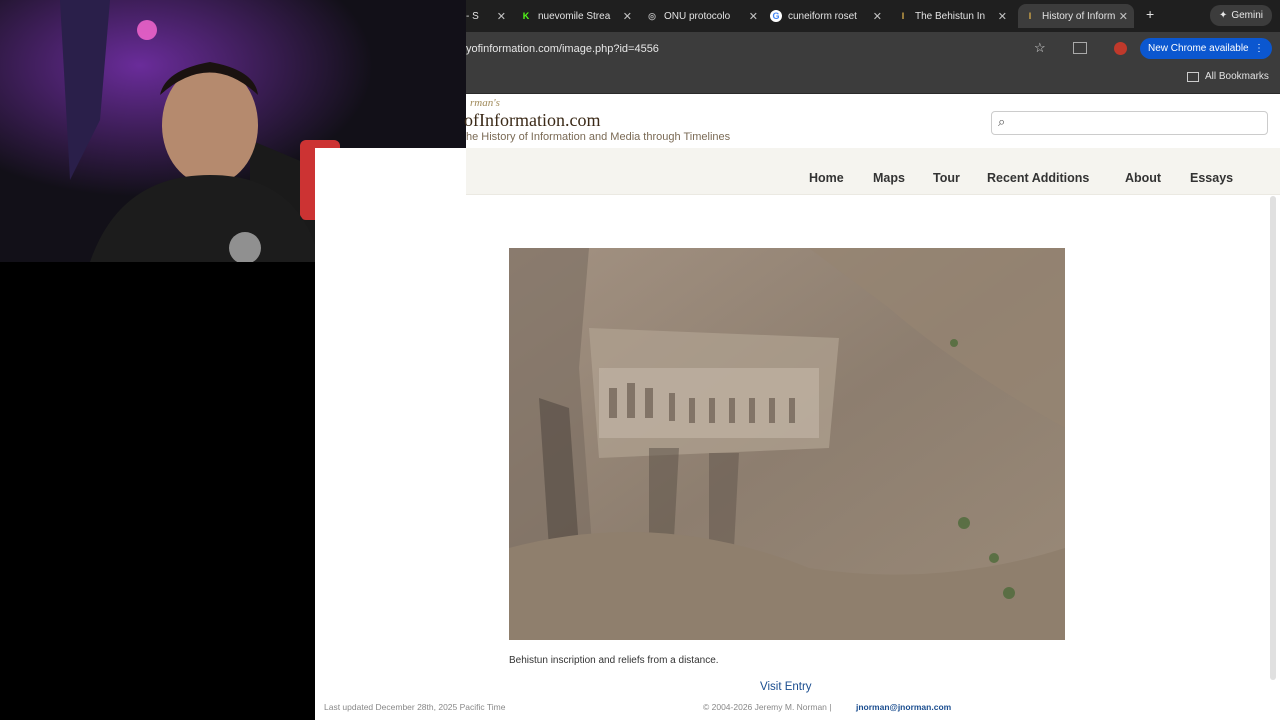 This screenshot has height=720, width=1280. Describe the element at coordinates (776, 16) in the screenshot. I see `google-icon: G` at that location.